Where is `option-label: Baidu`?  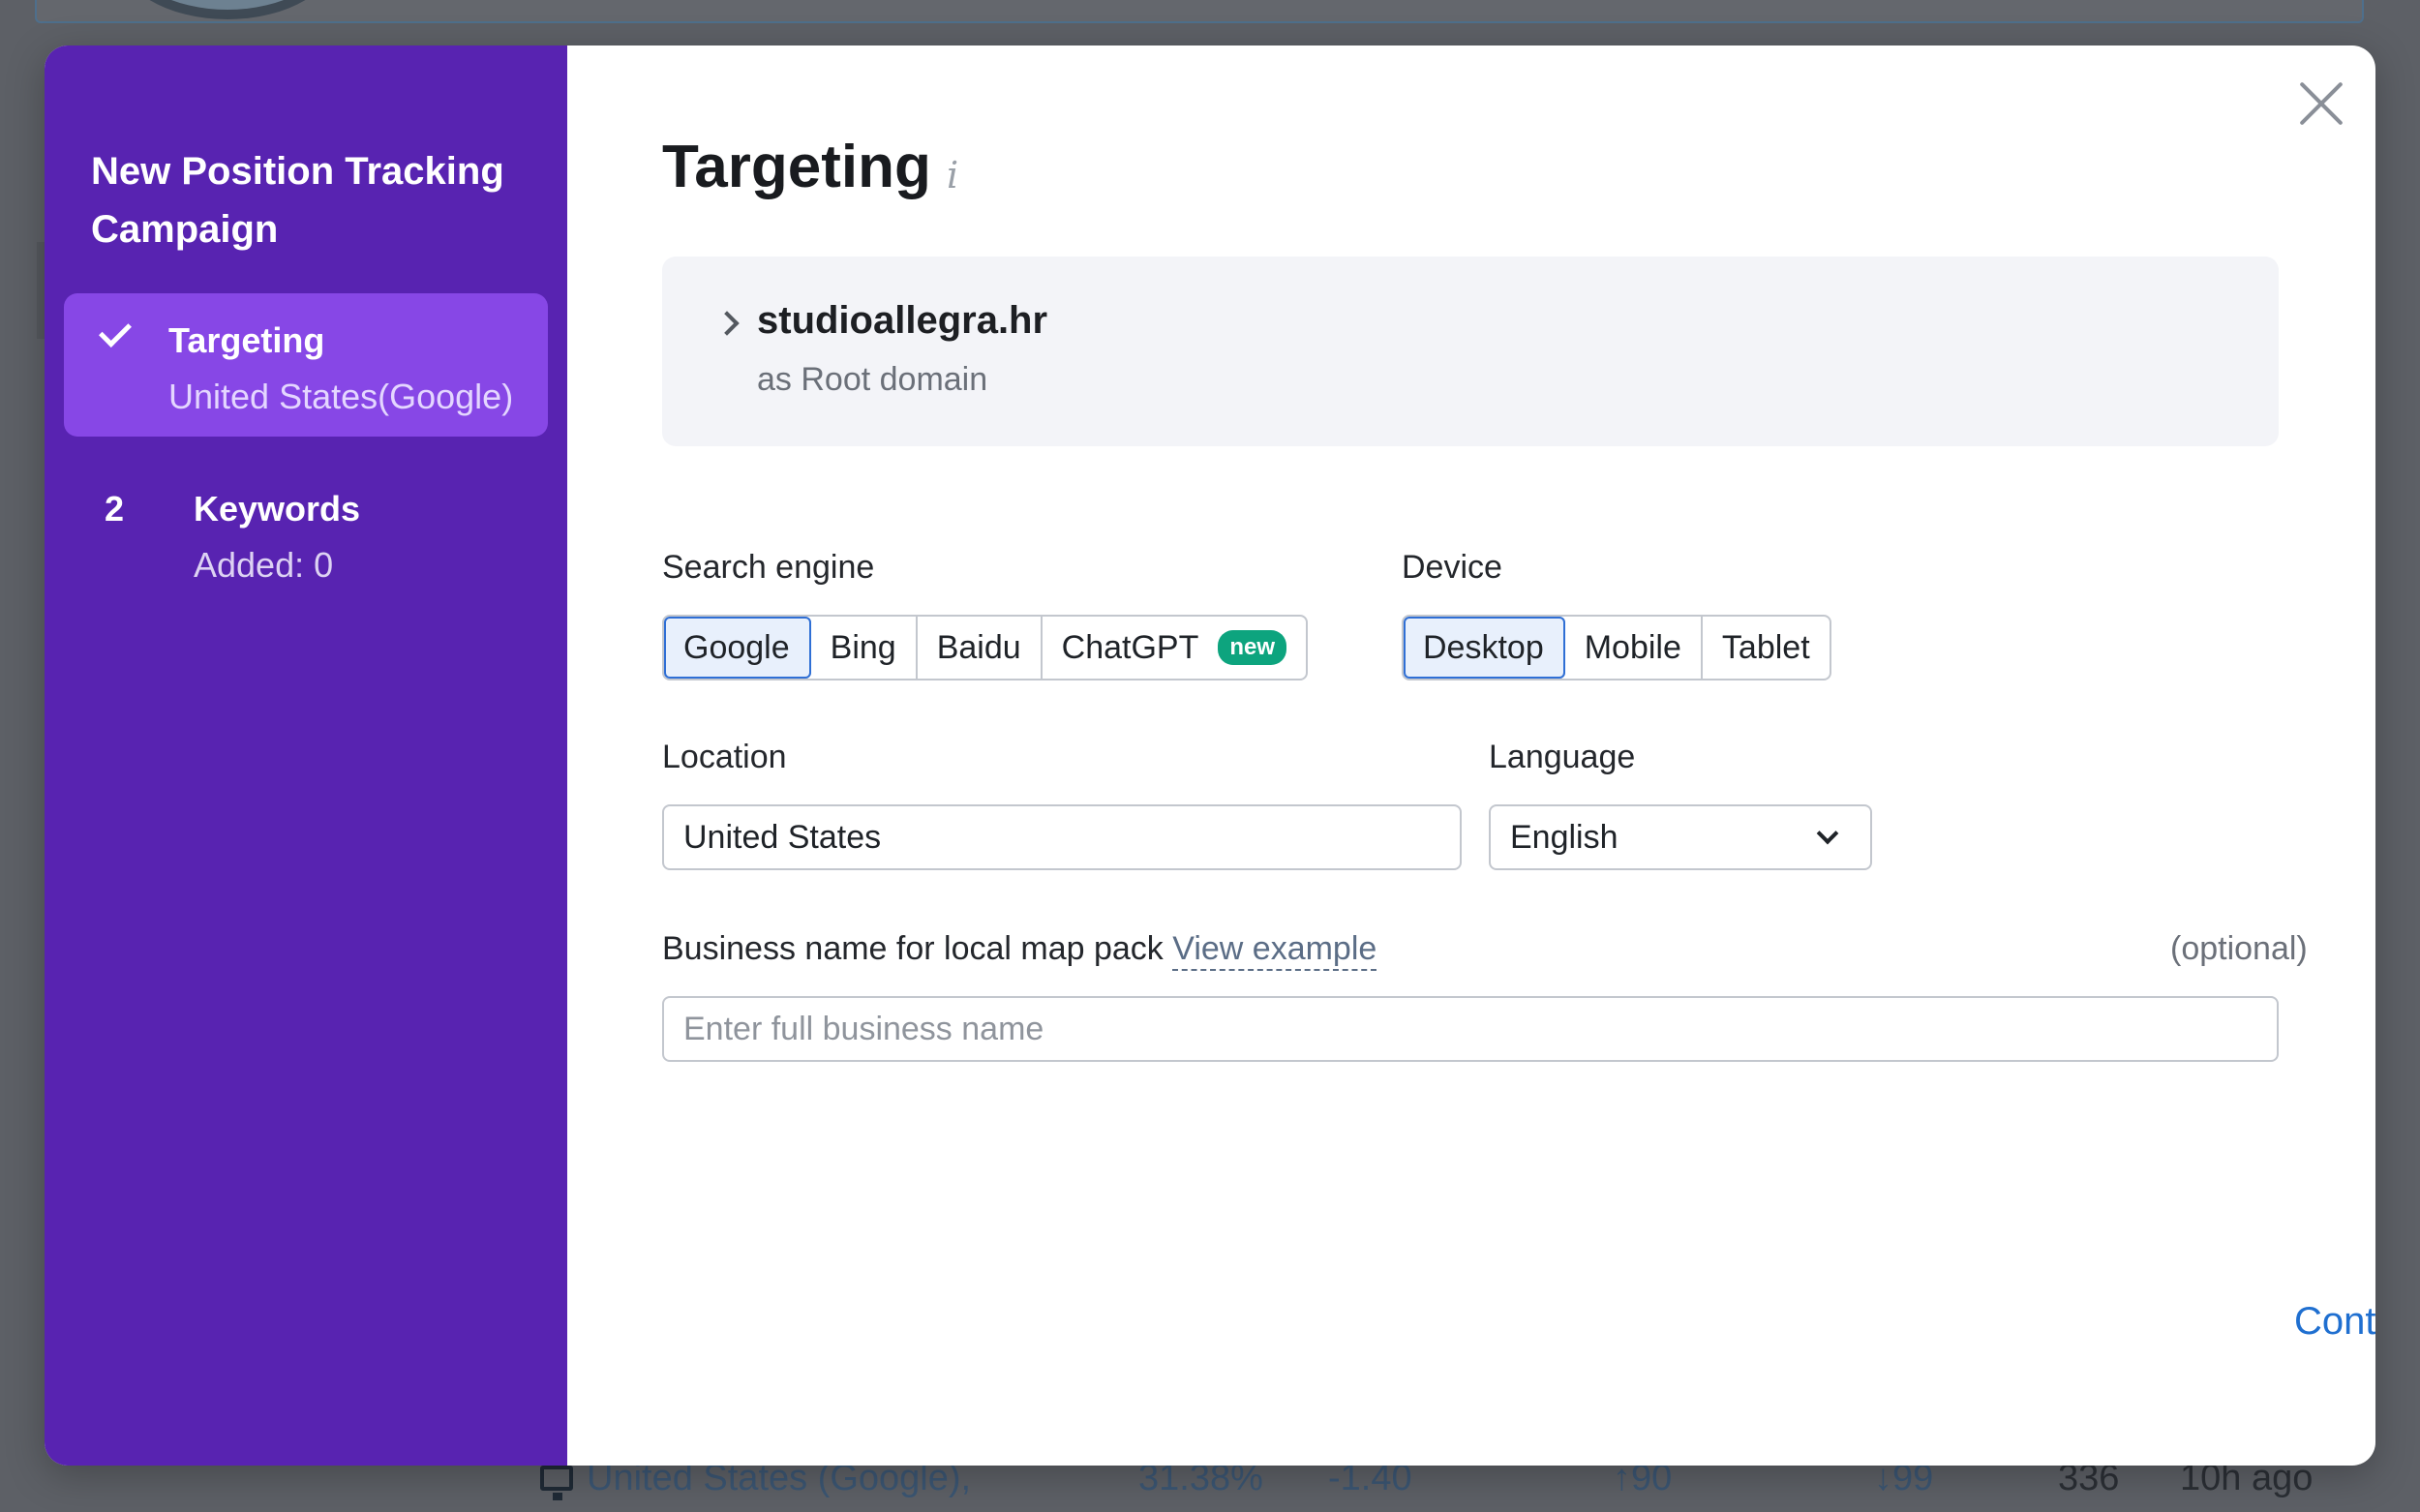
option-label: Baidu is located at coordinates (978, 647).